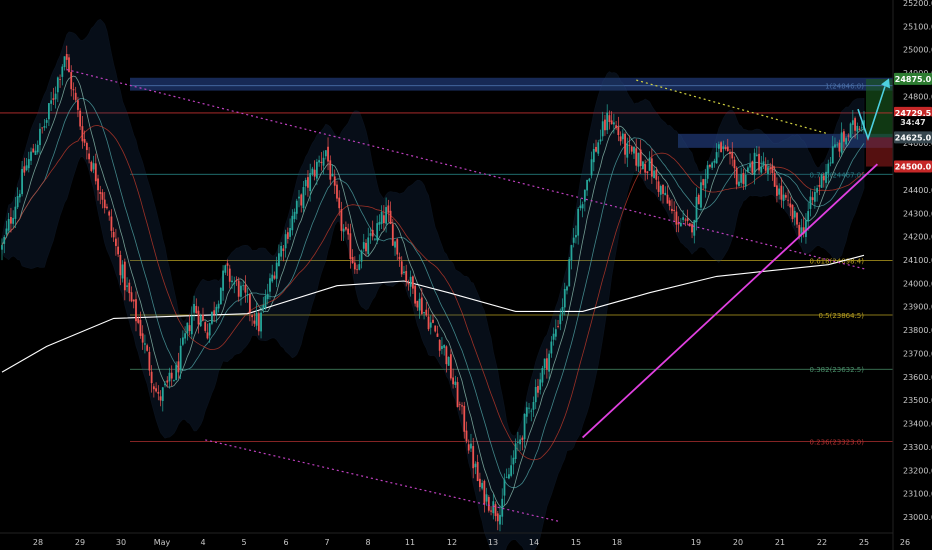 The image size is (932, 550). Describe the element at coordinates (917, 213) in the screenshot. I see `price-tick-label: 24300.0` at that location.